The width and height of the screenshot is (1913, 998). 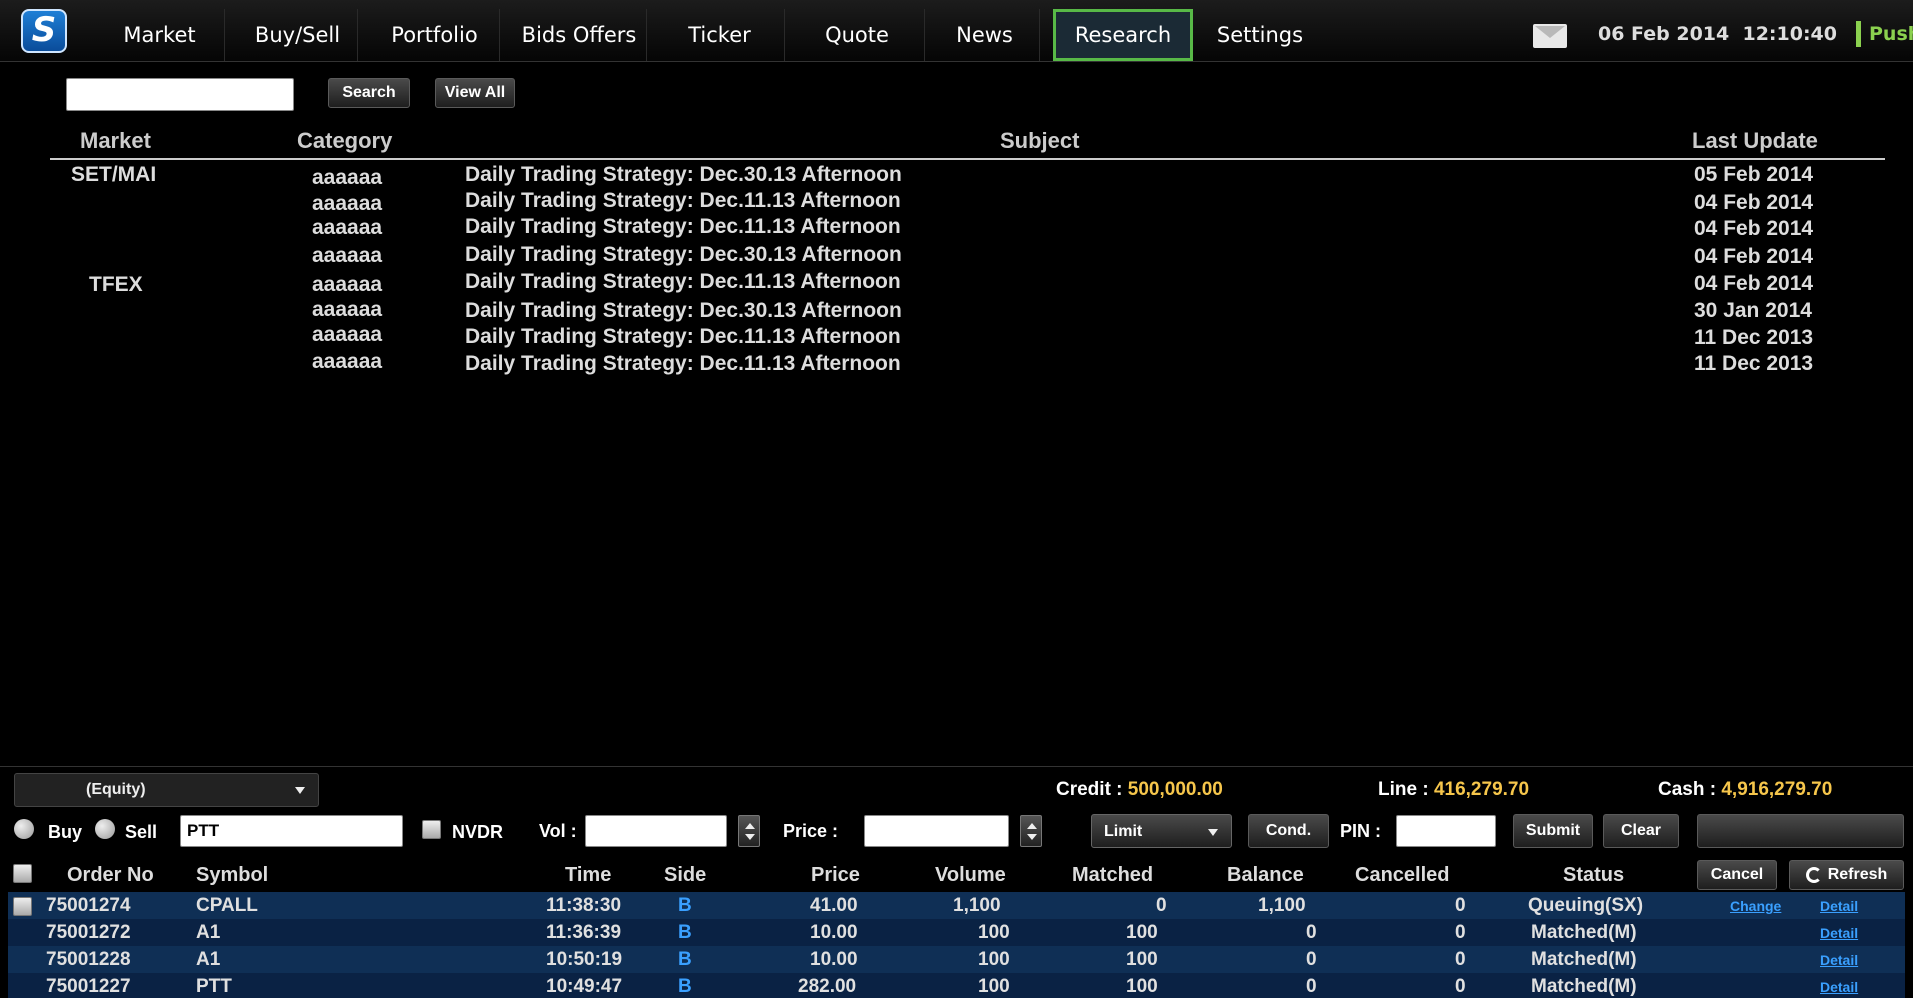 I want to click on buy-label: Buy, so click(x=65, y=832).